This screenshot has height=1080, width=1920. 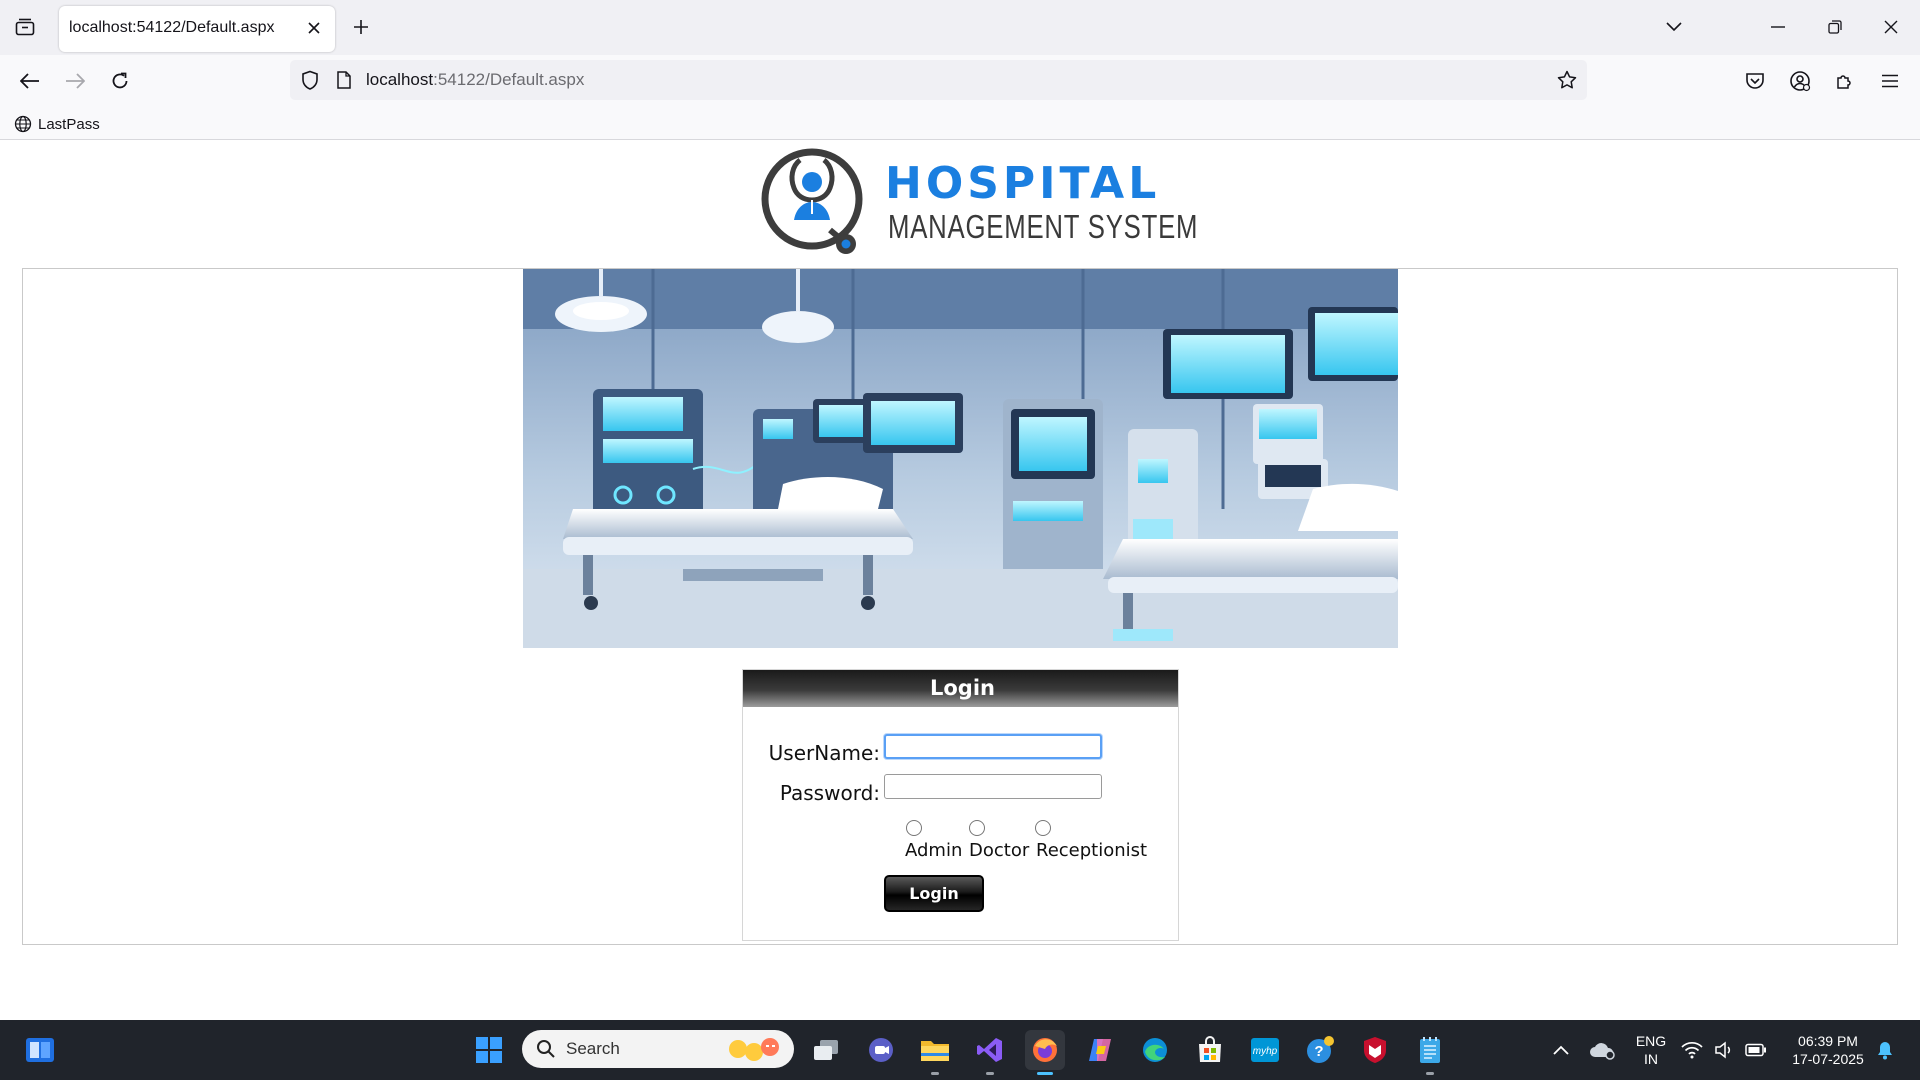 What do you see at coordinates (934, 893) in the screenshot?
I see `login-button: Login` at bounding box center [934, 893].